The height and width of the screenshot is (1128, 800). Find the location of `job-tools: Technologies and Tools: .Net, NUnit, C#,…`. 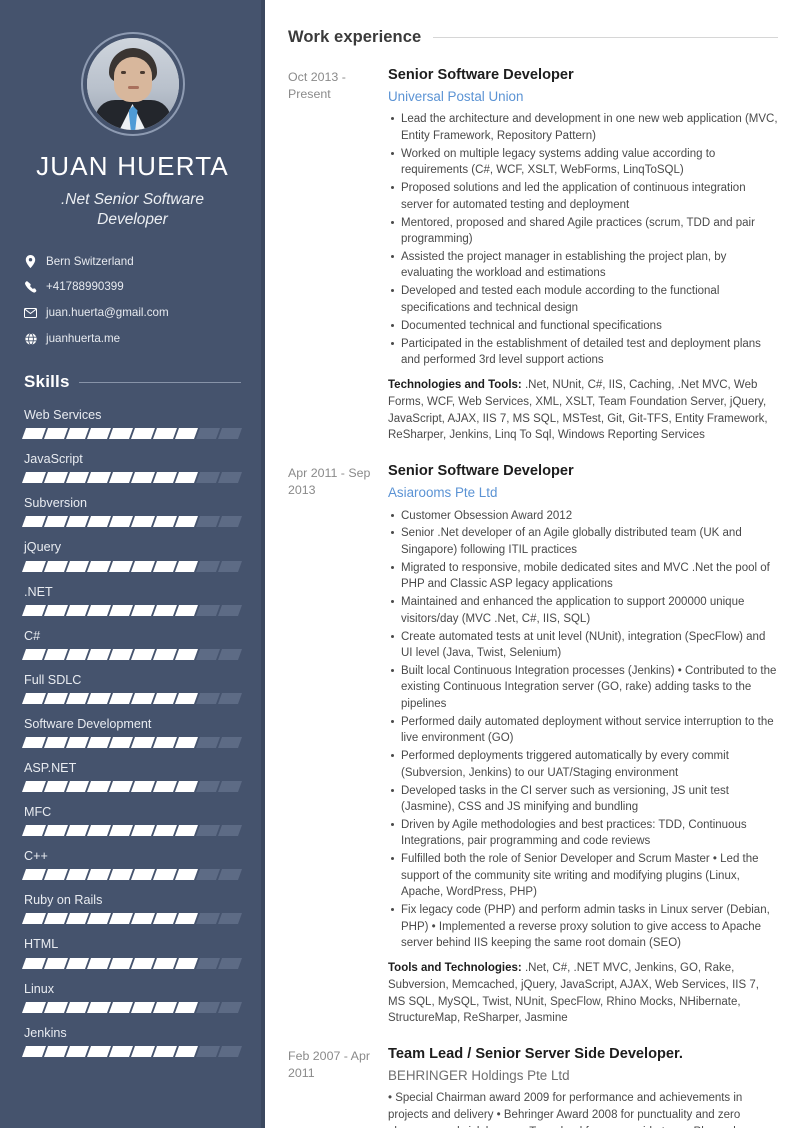

job-tools: Technologies and Tools: .Net, NUnit, C#,… is located at coordinates (583, 410).